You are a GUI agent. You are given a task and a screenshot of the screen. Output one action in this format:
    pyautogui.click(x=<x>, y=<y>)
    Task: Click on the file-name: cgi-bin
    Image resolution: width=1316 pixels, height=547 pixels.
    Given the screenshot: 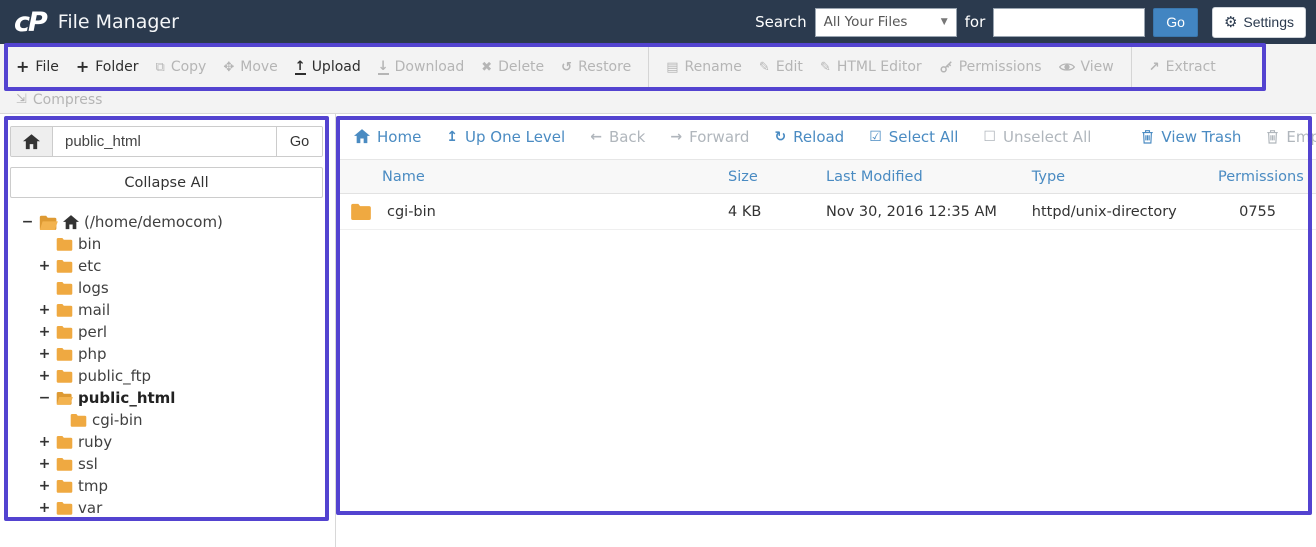 What is the action you would take?
    pyautogui.click(x=411, y=211)
    